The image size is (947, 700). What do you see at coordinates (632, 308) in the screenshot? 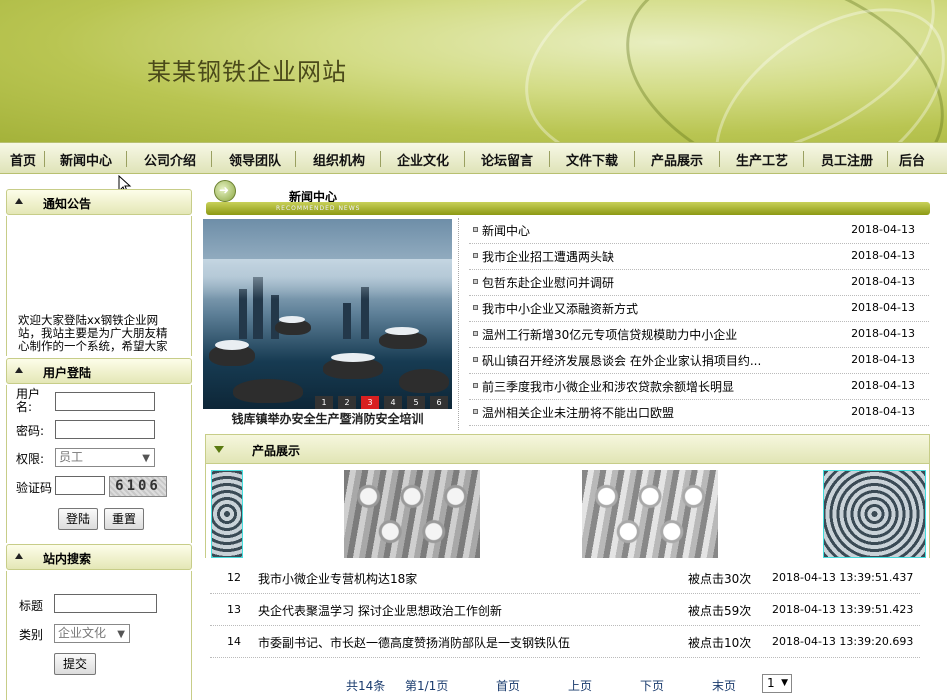
I see `news-item-title: 我市中小企业又添融资新方式` at bounding box center [632, 308].